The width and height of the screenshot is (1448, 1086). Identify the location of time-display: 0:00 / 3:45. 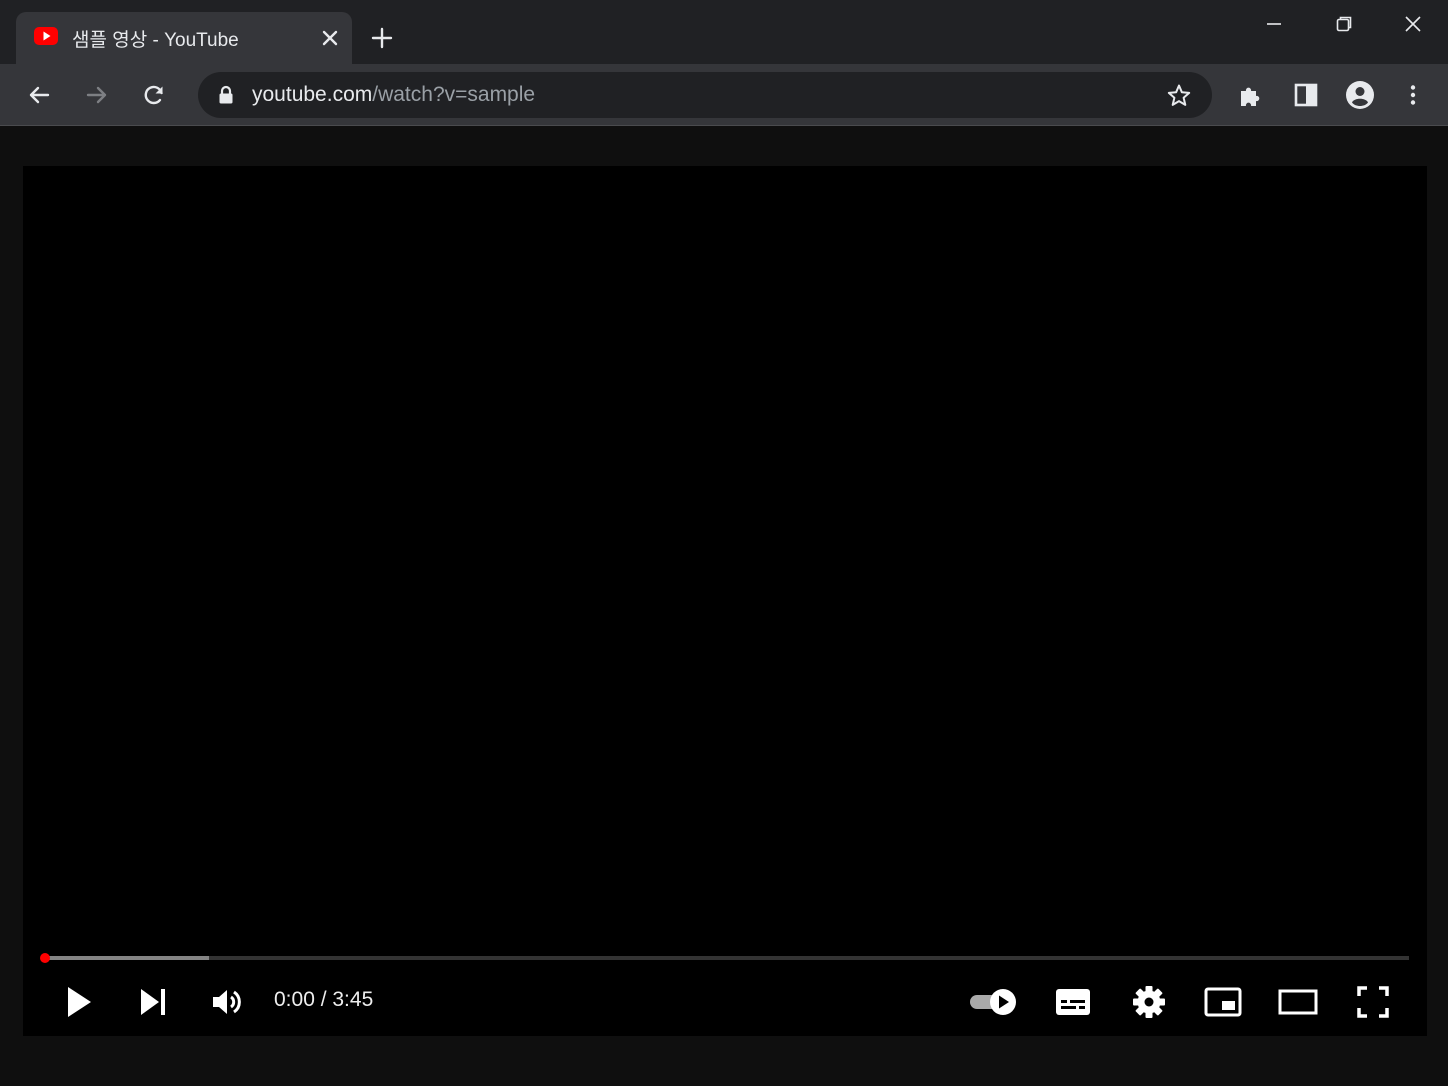
(324, 999).